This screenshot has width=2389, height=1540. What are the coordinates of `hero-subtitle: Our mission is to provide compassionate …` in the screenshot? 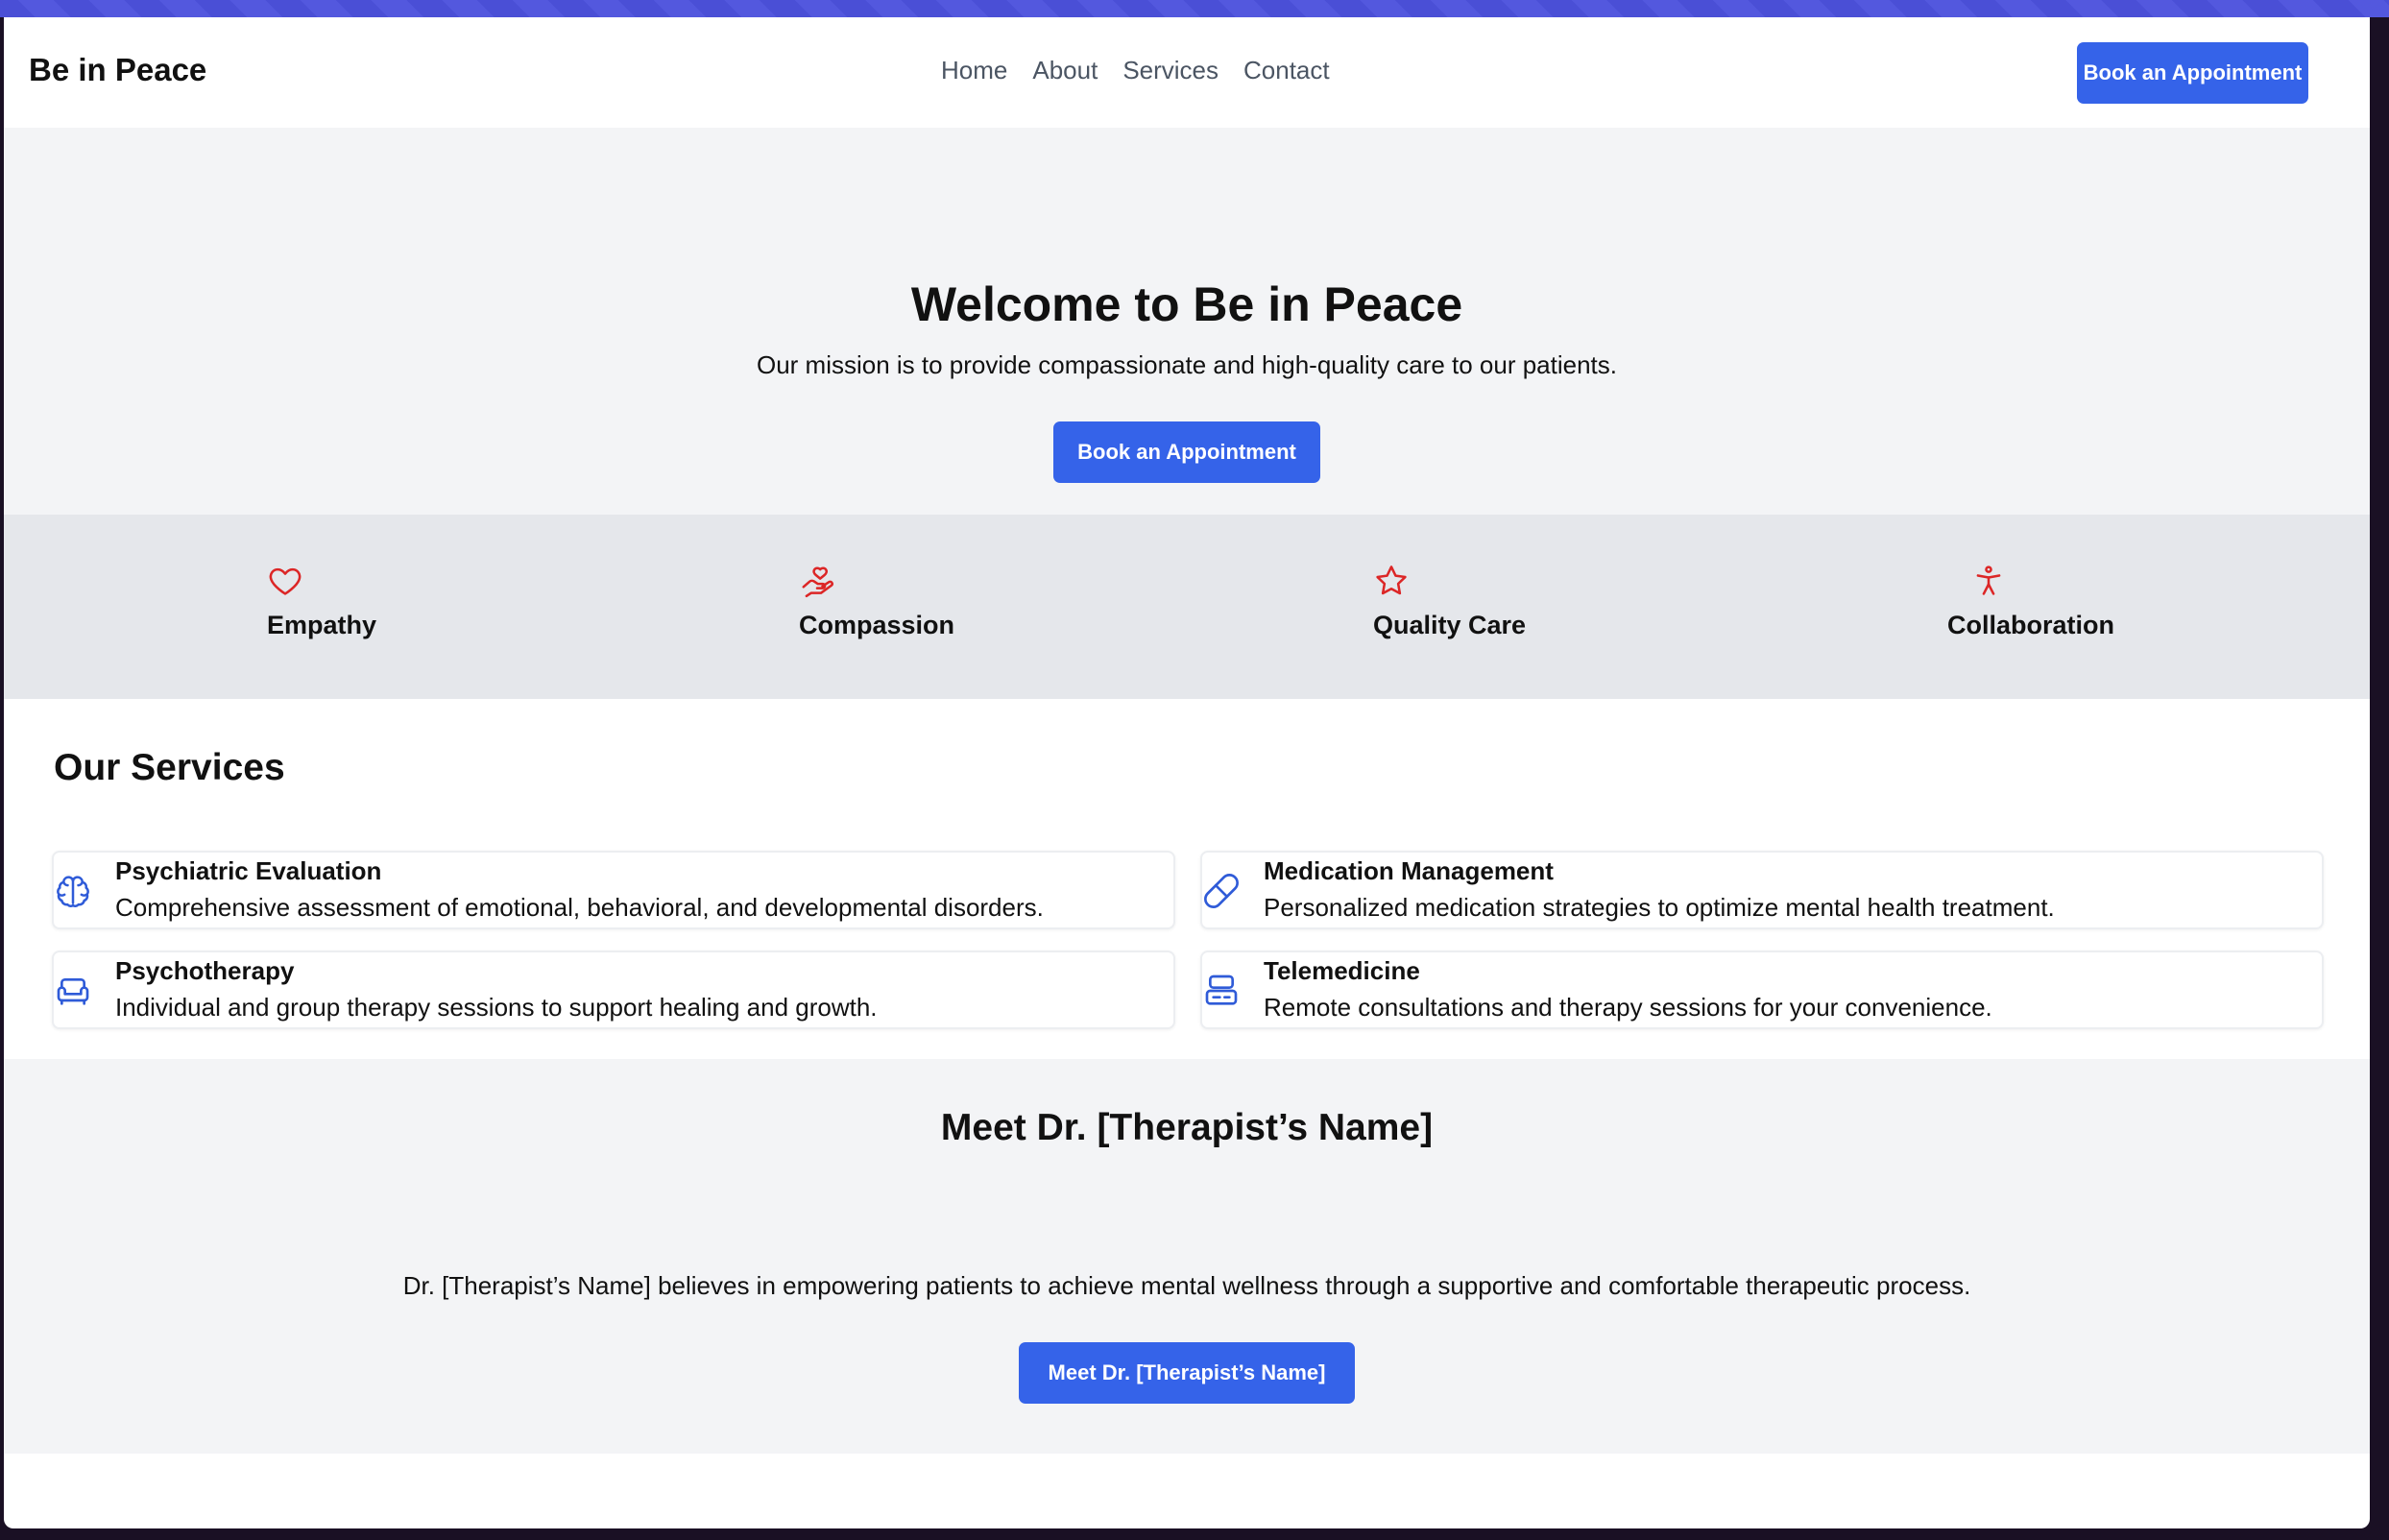 It's located at (1187, 364).